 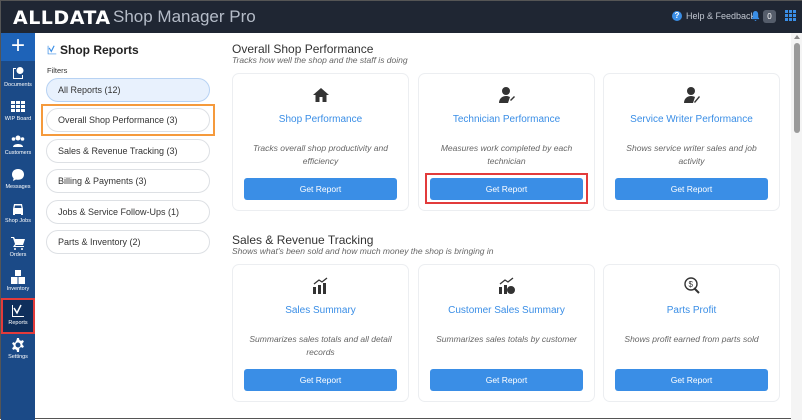 I want to click on messages-icon, so click(x=18, y=175).